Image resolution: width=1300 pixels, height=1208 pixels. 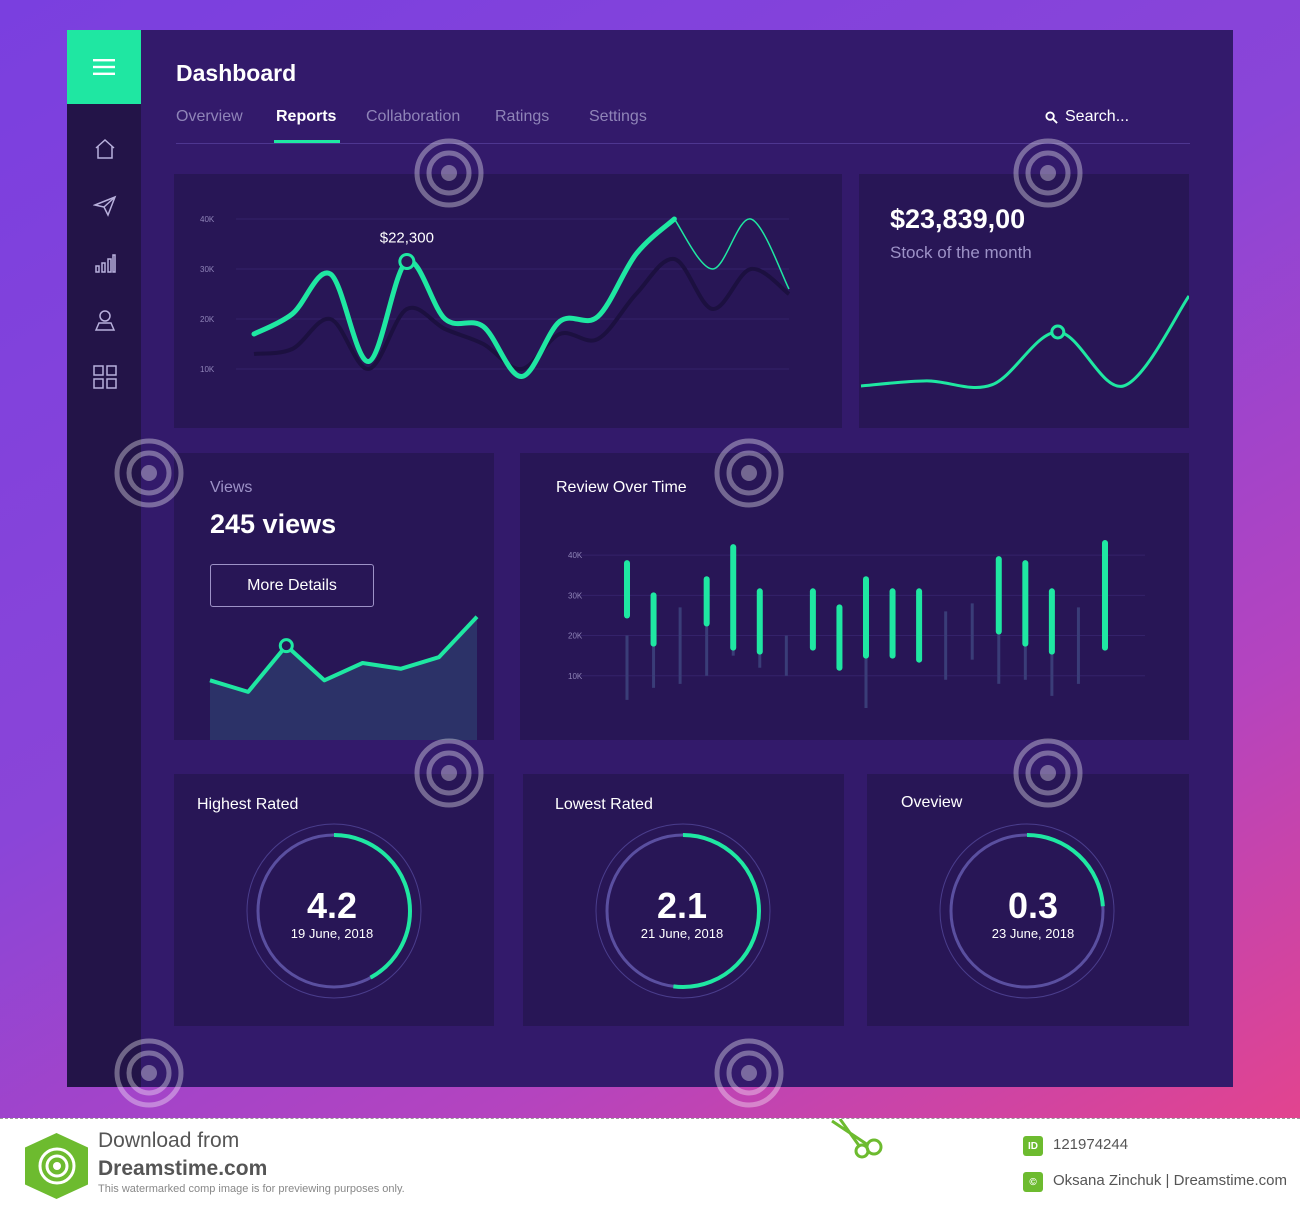 I want to click on spiral-icon, so click(x=56, y=1166).